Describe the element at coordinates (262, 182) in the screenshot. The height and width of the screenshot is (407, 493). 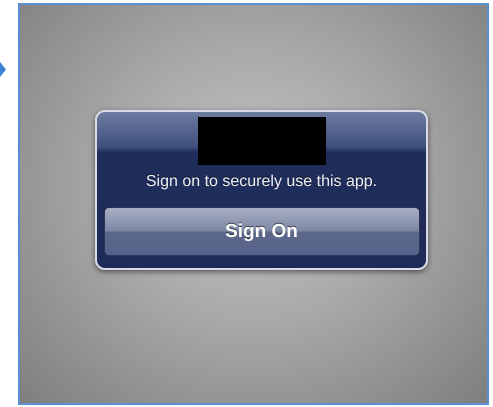
I see `dialog-message: Sign on to securely use this app.` at that location.